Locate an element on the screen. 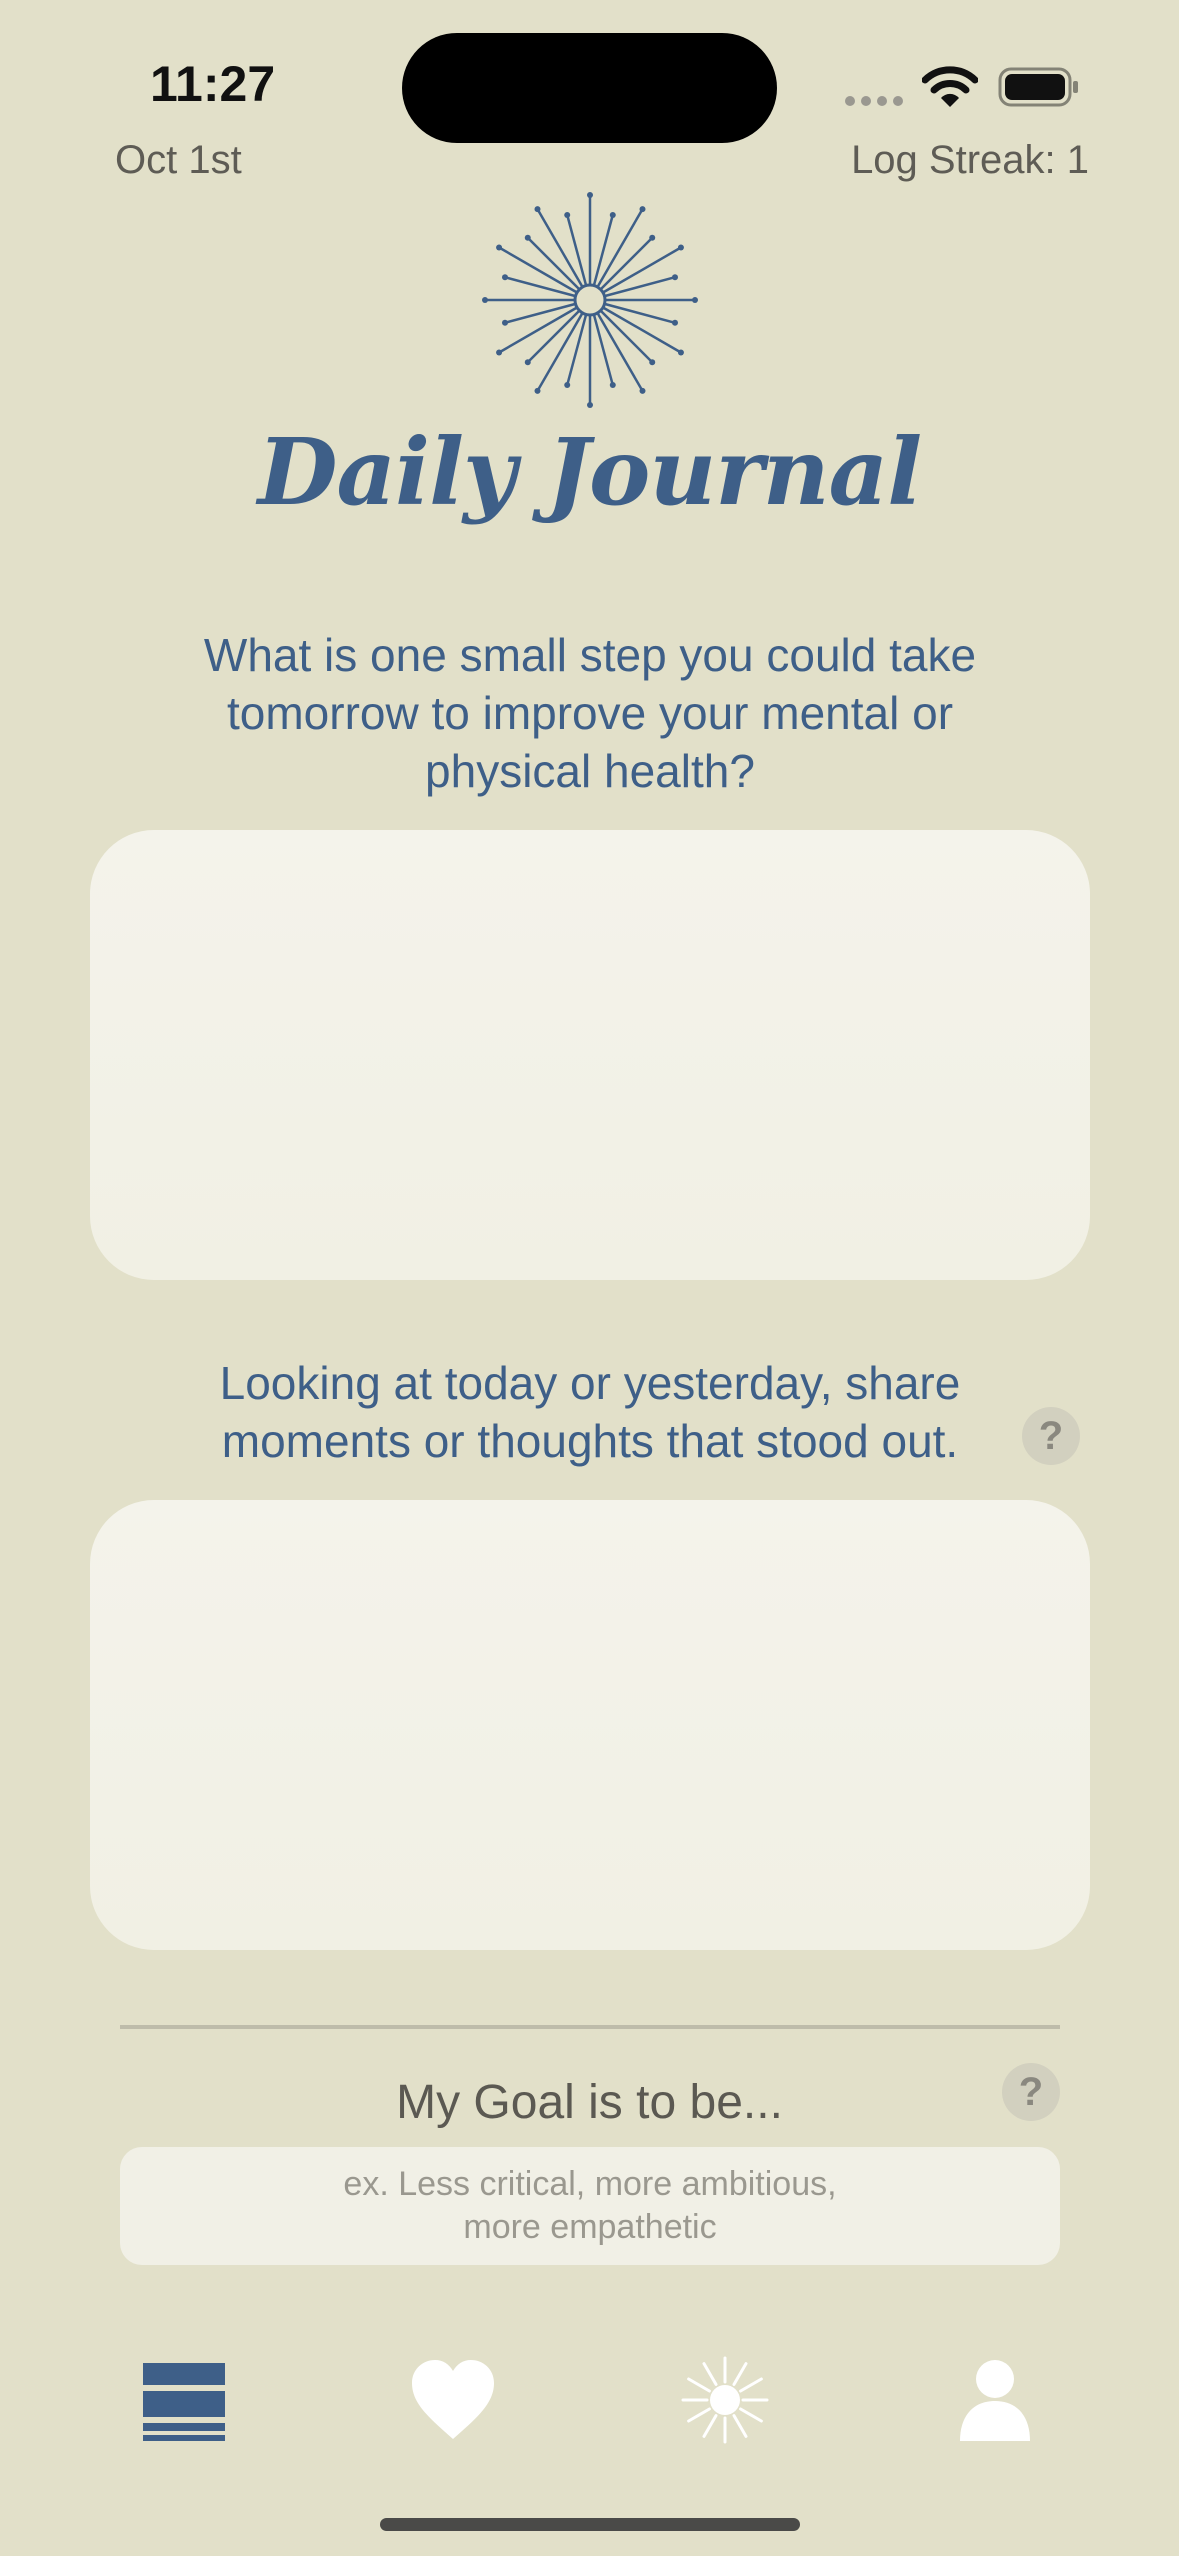  goal-placeholder-line-2: more empathetic is located at coordinates (590, 2227).